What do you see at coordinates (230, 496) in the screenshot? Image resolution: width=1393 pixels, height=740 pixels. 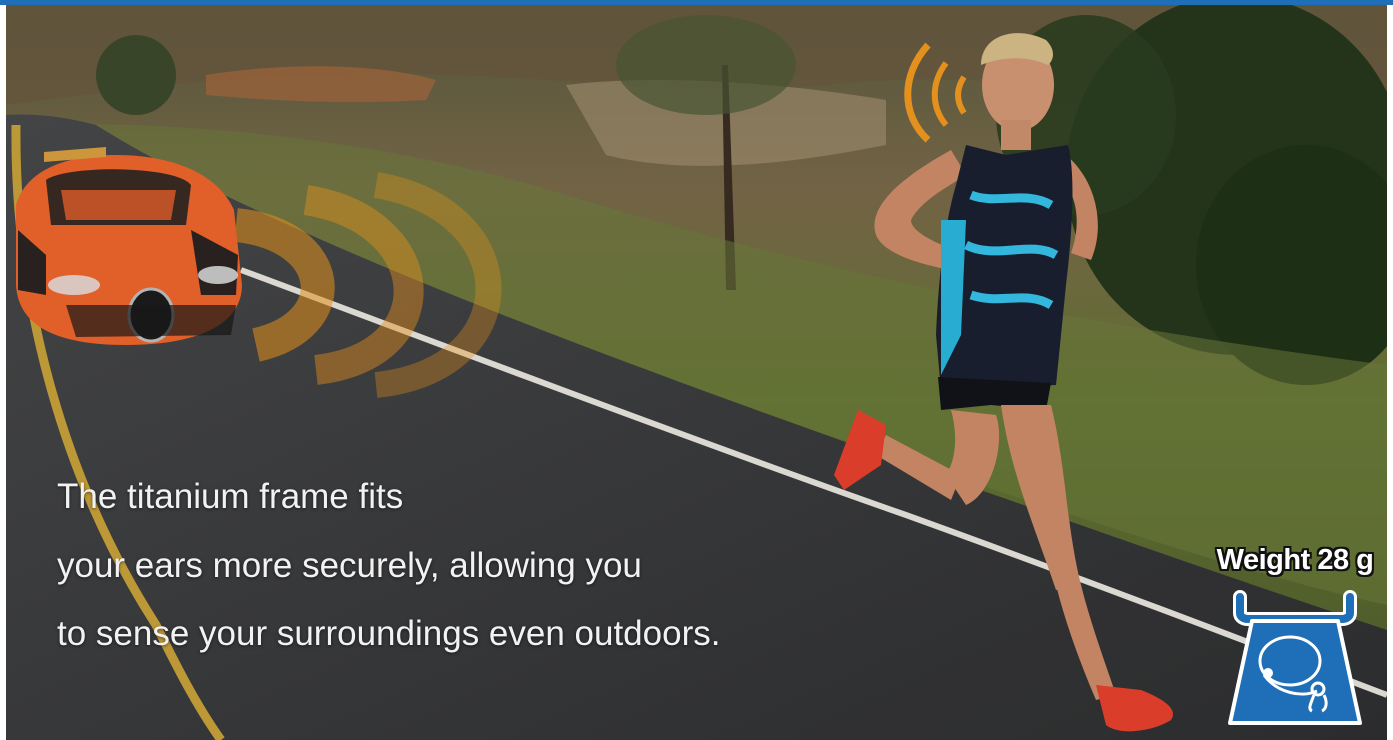 I see `caption-line-1: The titanium frame fits` at bounding box center [230, 496].